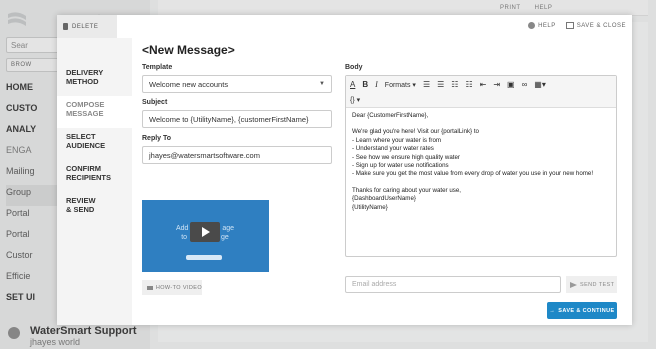 Image resolution: width=656 pixels, height=349 pixels. I want to click on reply-to-input: jhayes@watersmartsoftware.com, so click(237, 155).